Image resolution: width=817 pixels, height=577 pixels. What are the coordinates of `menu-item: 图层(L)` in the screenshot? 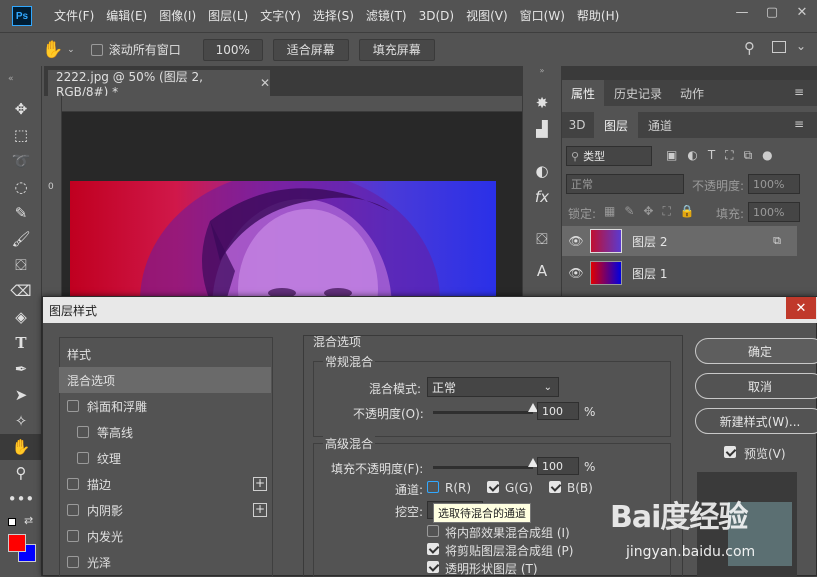 It's located at (228, 16).